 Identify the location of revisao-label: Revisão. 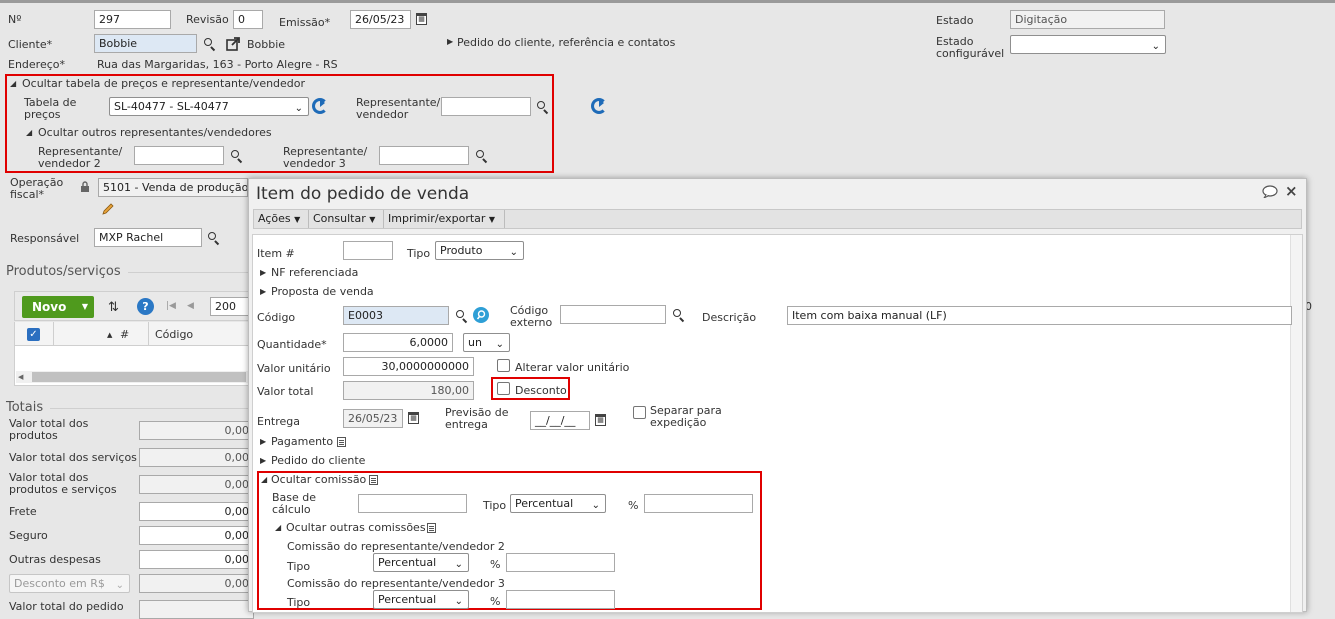
(207, 19).